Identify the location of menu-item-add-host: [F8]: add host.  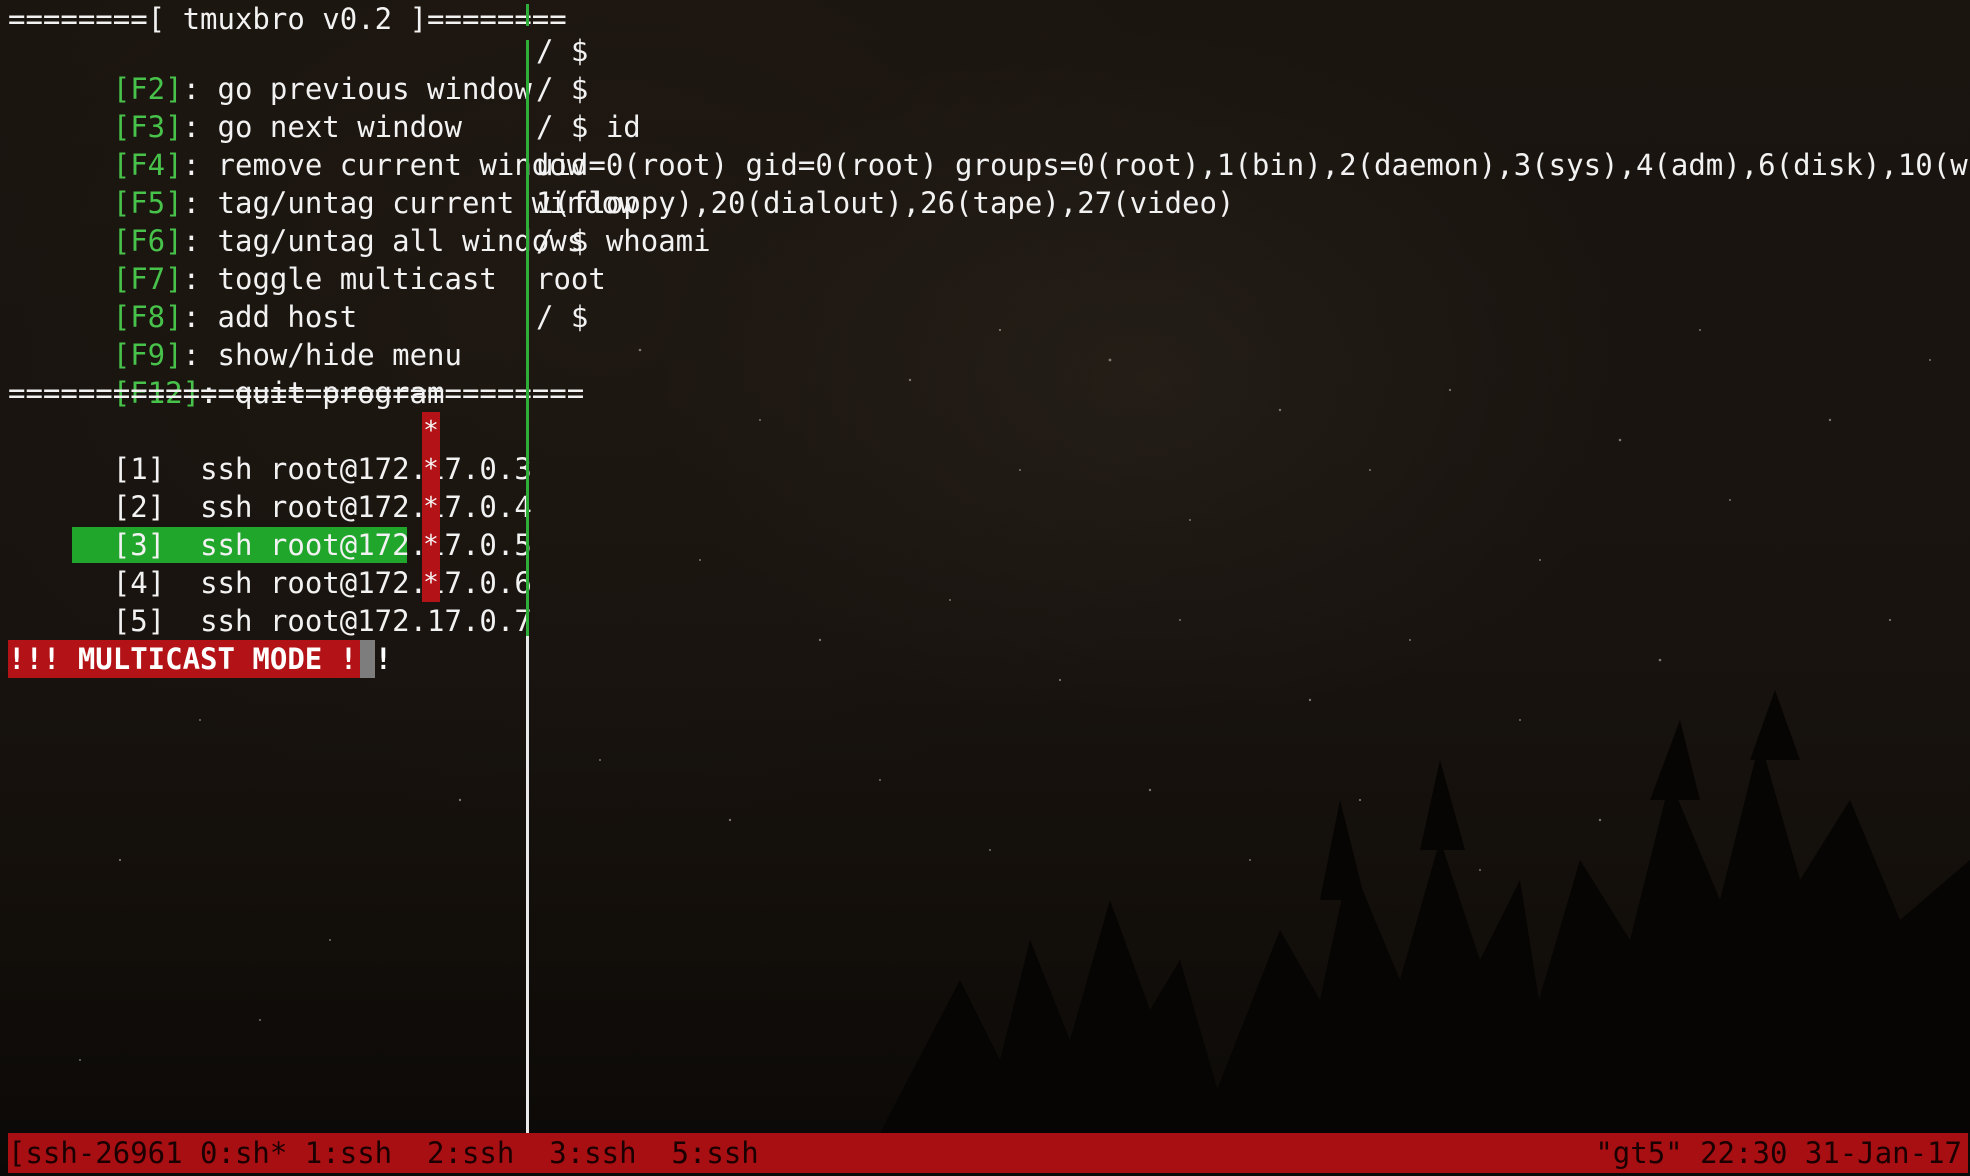
(182, 297).